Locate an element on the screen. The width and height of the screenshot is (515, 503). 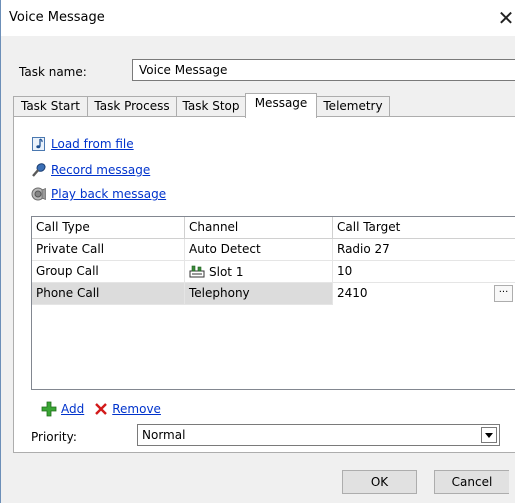
tab-telemetry: Telemetry is located at coordinates (353, 106).